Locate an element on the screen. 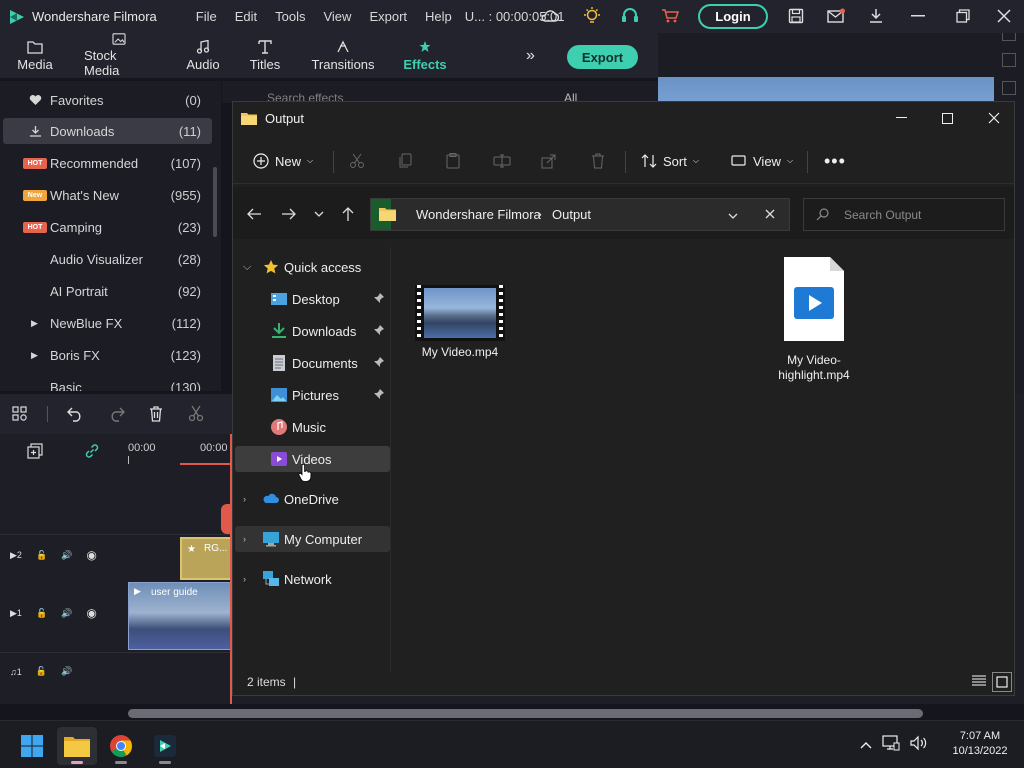  search-box: Search Output is located at coordinates (904, 214).